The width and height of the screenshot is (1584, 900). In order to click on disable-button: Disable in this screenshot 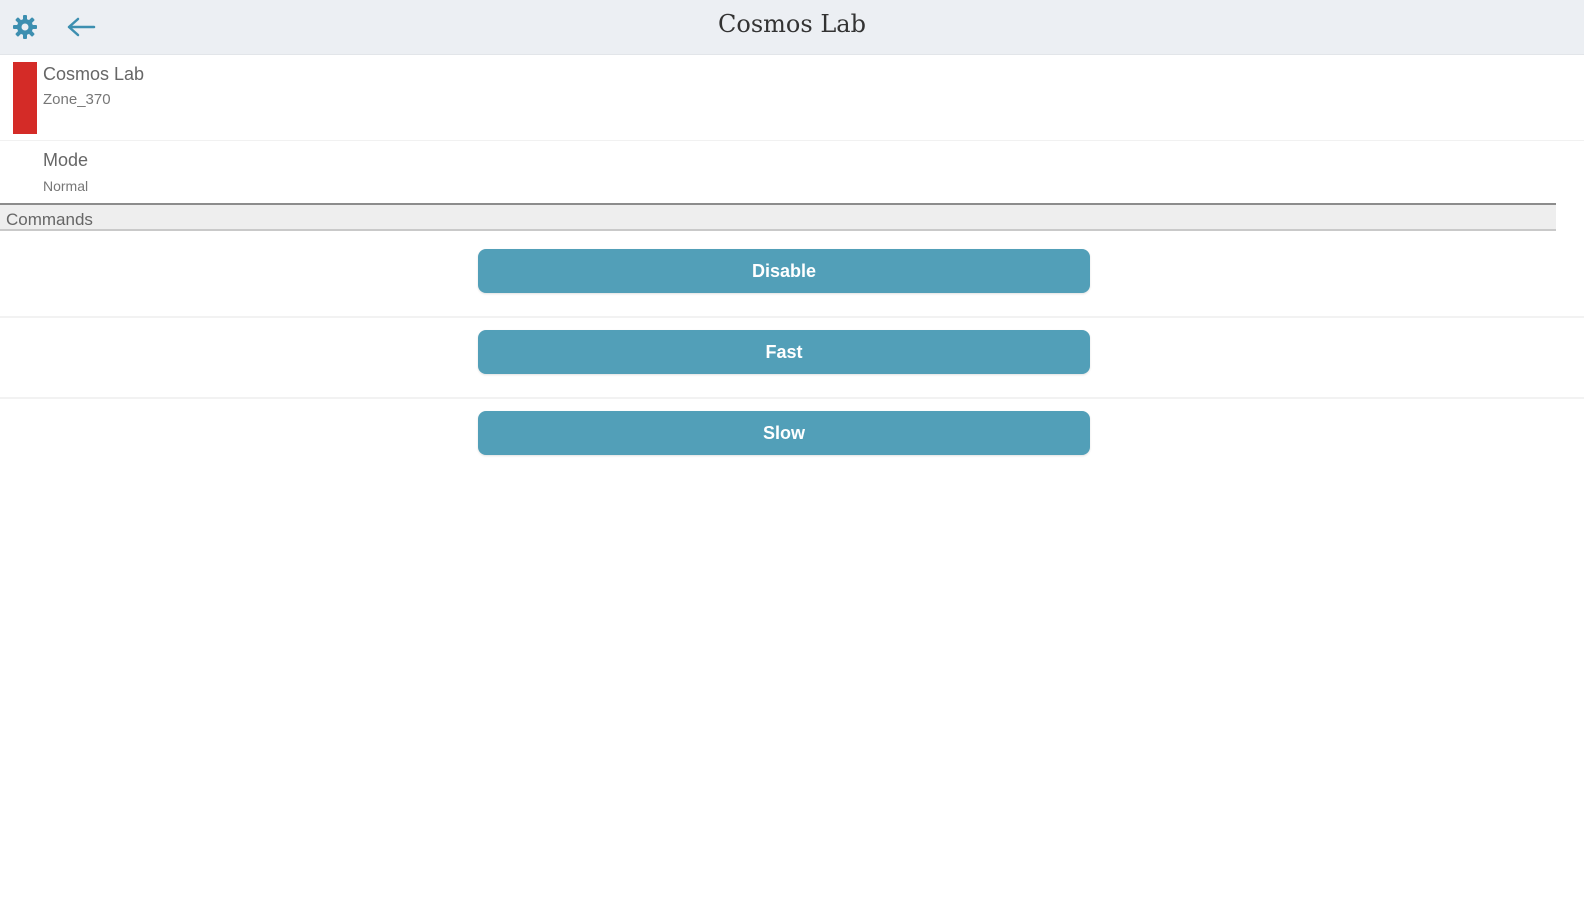, I will do `click(784, 271)`.